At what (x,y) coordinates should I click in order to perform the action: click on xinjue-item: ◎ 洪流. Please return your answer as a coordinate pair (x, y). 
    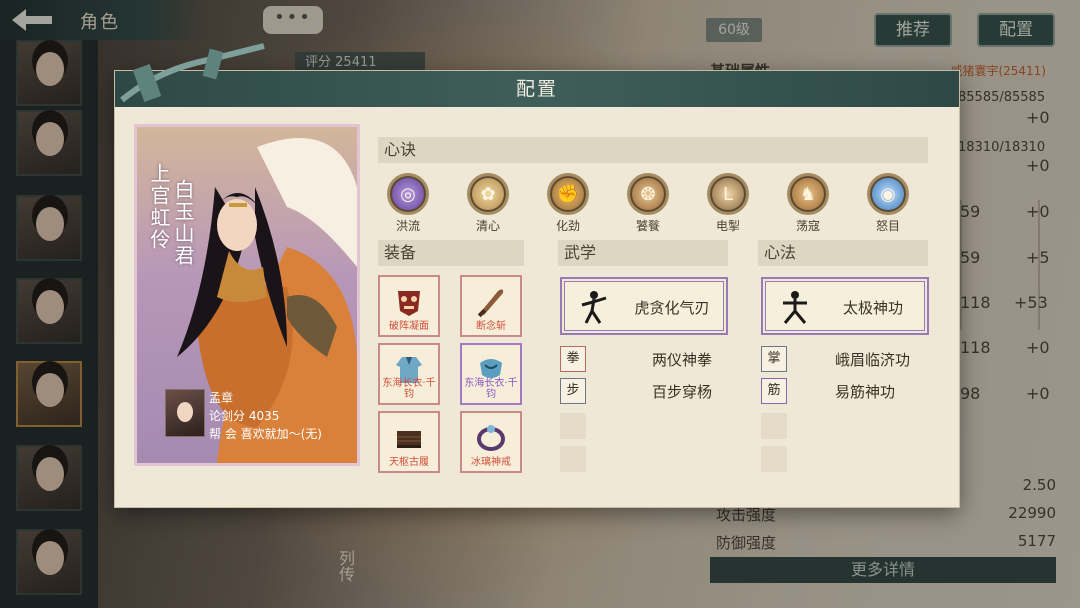
    Looking at the image, I should click on (408, 203).